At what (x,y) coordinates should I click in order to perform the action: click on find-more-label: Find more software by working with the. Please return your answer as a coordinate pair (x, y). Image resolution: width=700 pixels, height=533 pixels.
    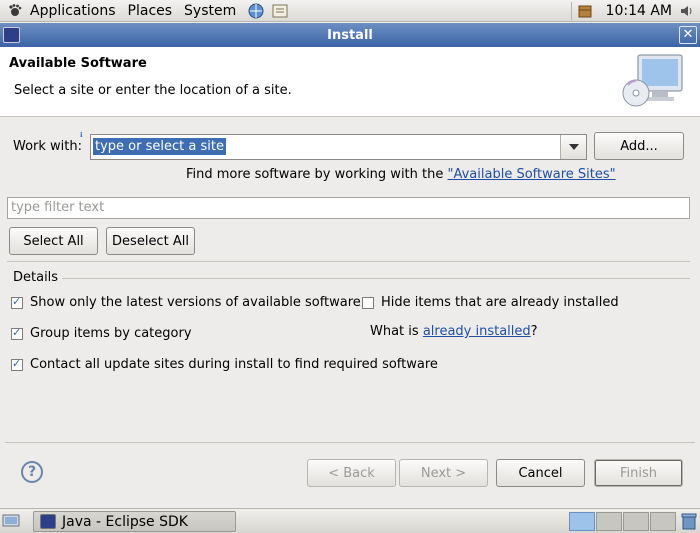
    Looking at the image, I should click on (317, 174).